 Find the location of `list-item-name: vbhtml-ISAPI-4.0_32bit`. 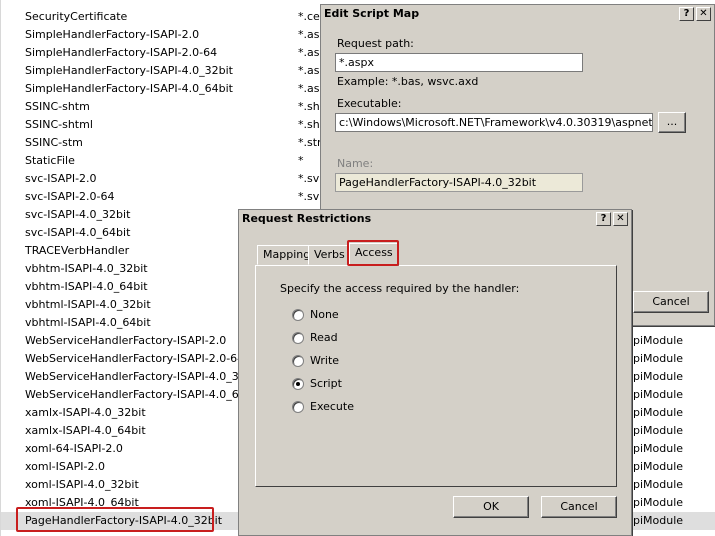

list-item-name: vbhtml-ISAPI-4.0_32bit is located at coordinates (88, 304).